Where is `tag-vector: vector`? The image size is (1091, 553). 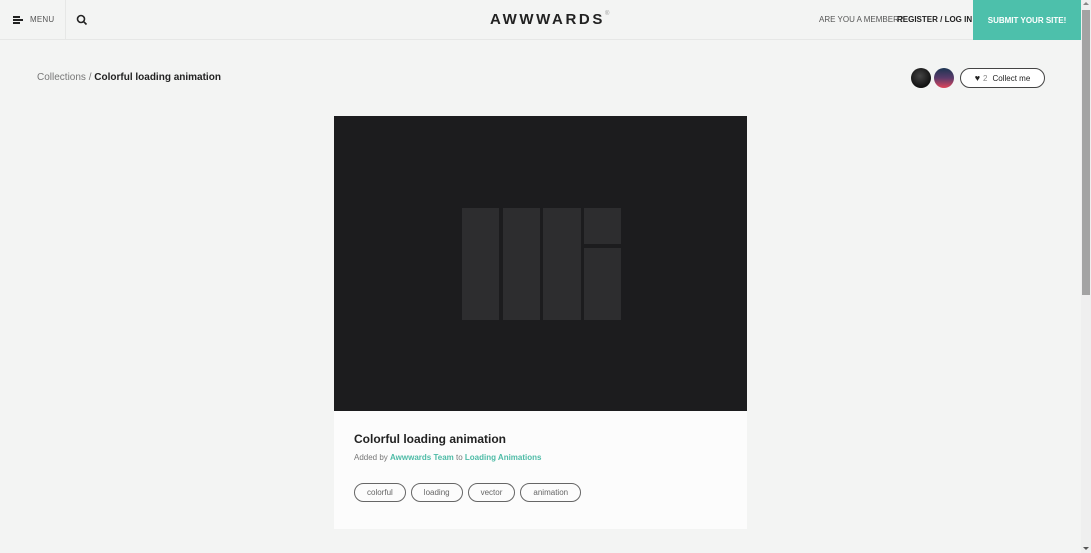
tag-vector: vector is located at coordinates (491, 492).